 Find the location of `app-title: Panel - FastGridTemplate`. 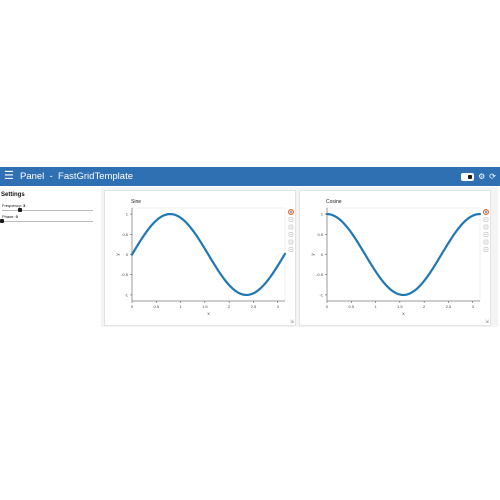

app-title: Panel - FastGridTemplate is located at coordinates (76, 176).